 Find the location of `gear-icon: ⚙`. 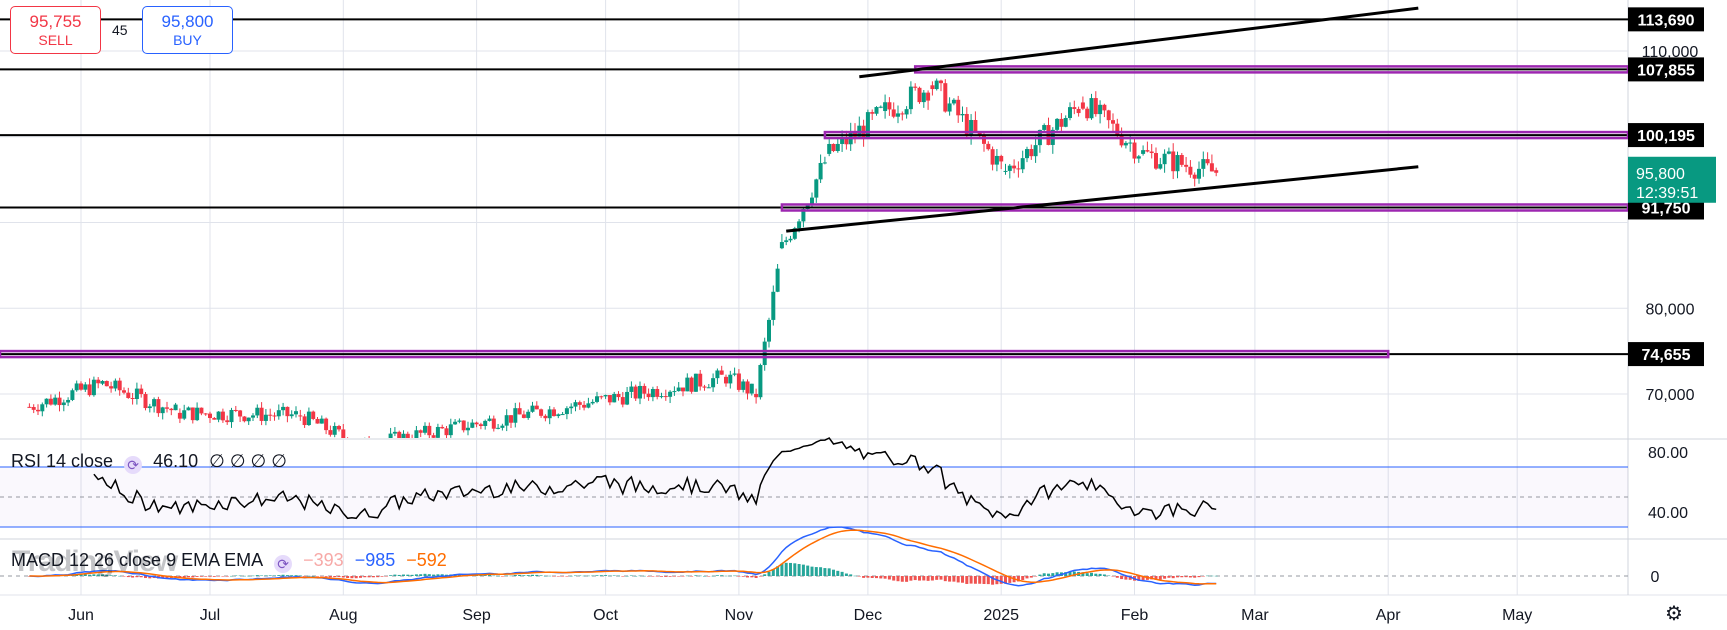

gear-icon: ⚙ is located at coordinates (1674, 613).